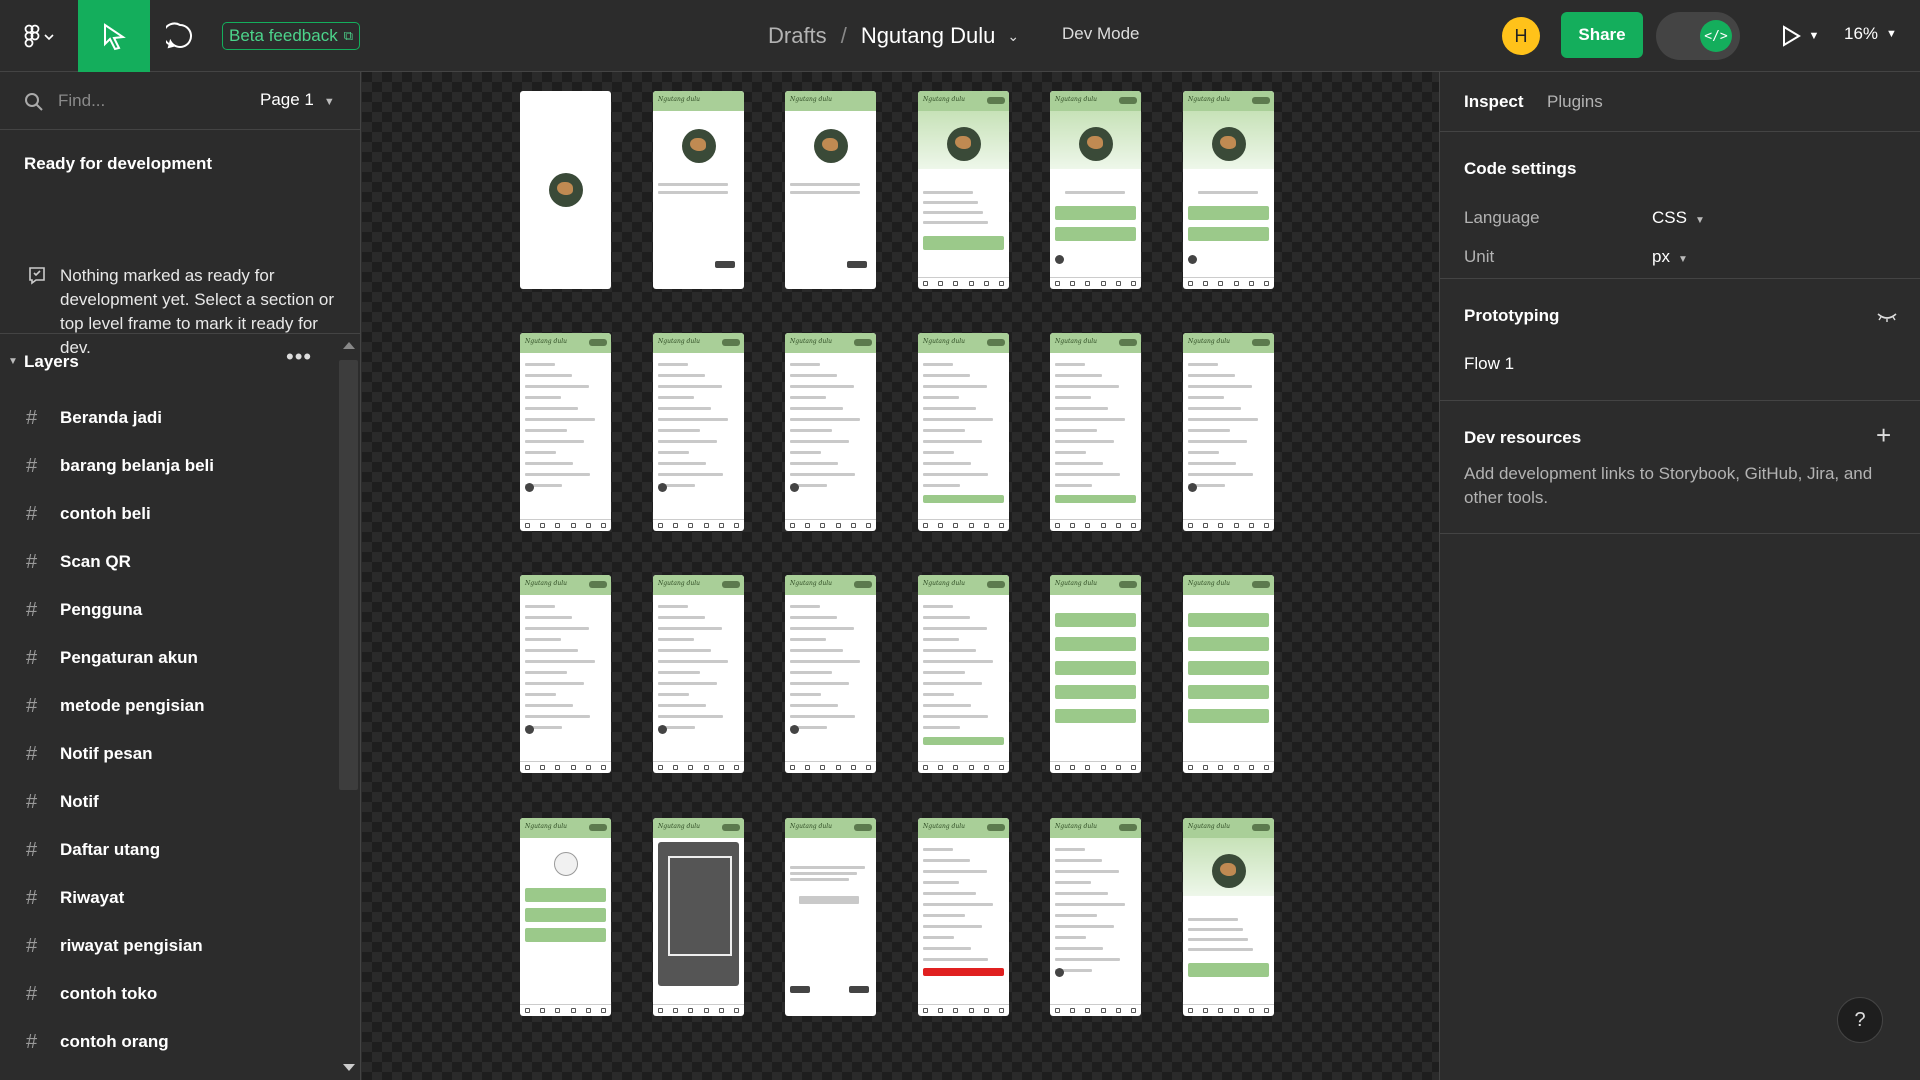 The image size is (1920, 1080). I want to click on main-menu-button, so click(38, 36).